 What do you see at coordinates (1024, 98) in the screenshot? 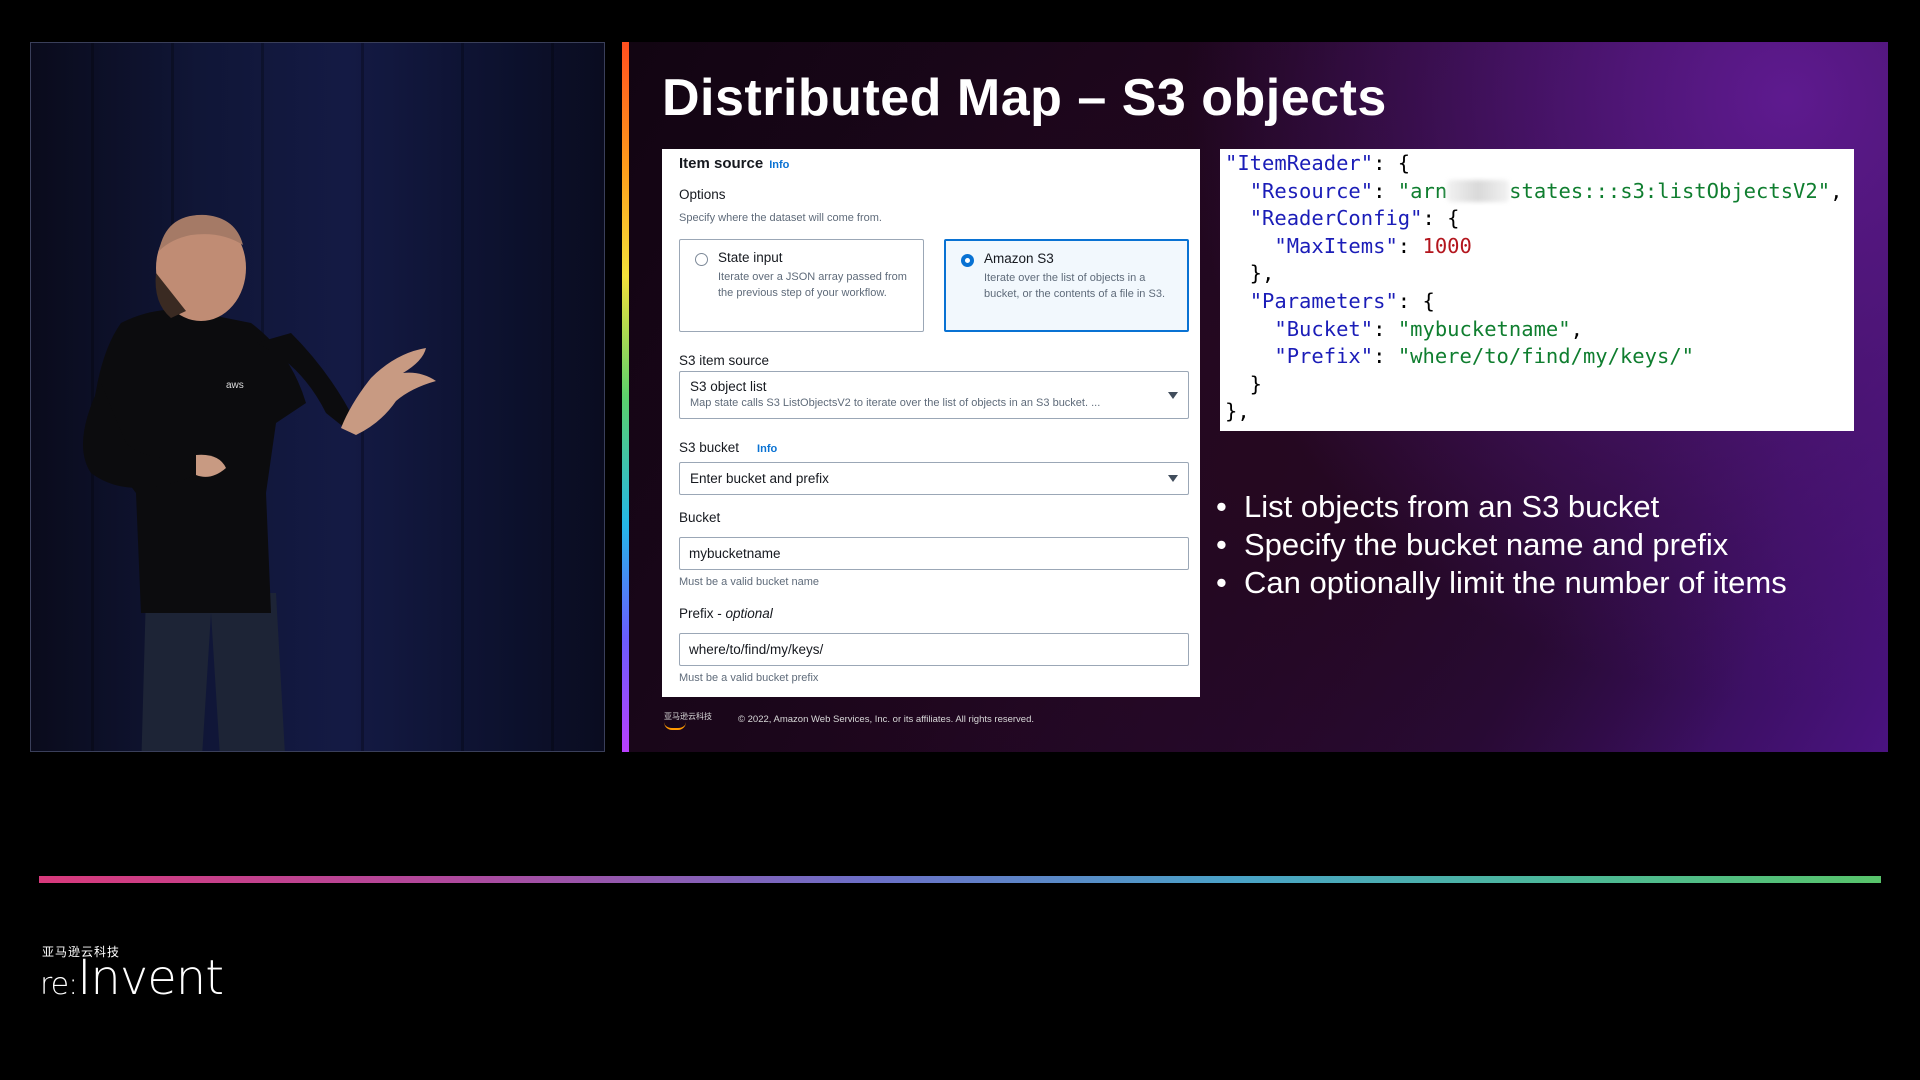
I see `slide-title: Distributed Map – S3 objects` at bounding box center [1024, 98].